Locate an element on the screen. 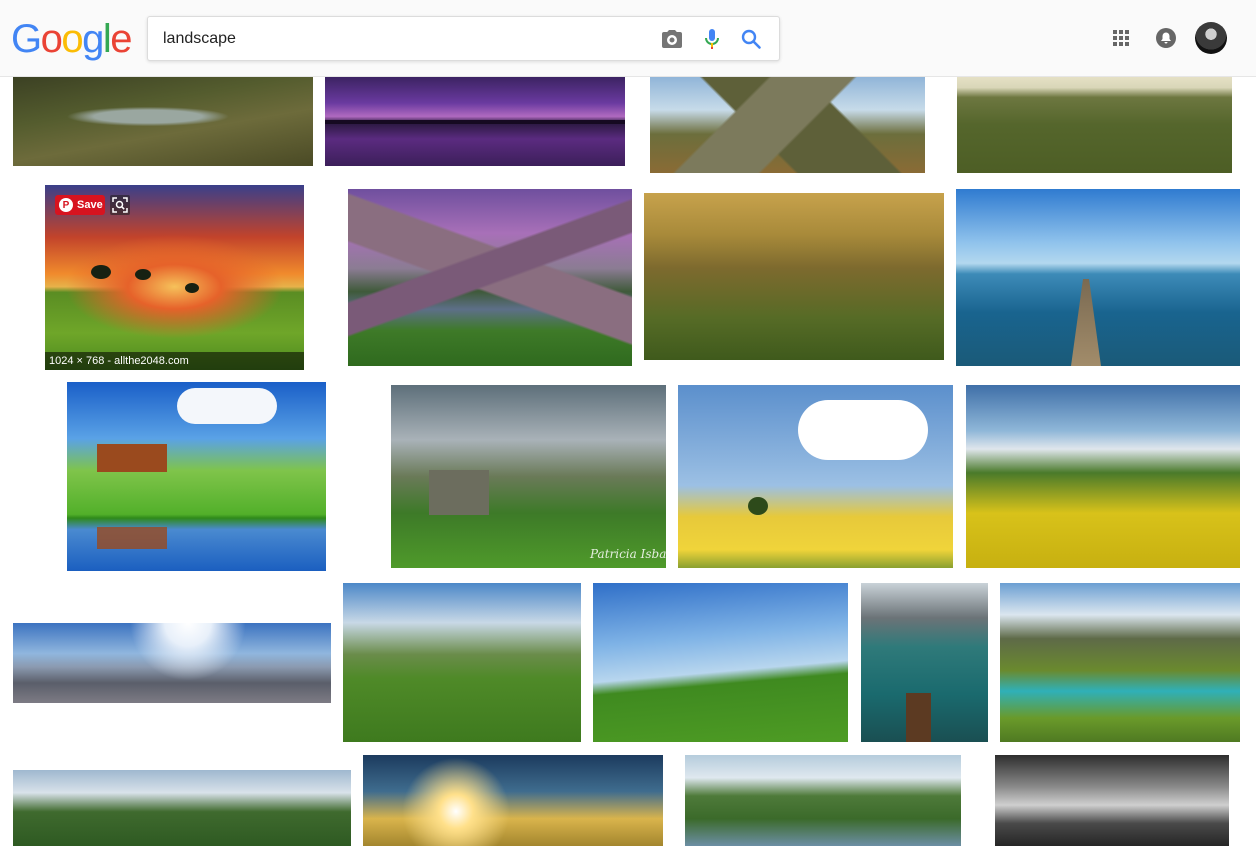 This screenshot has height=846, width=1256. search-icon is located at coordinates (751, 39).